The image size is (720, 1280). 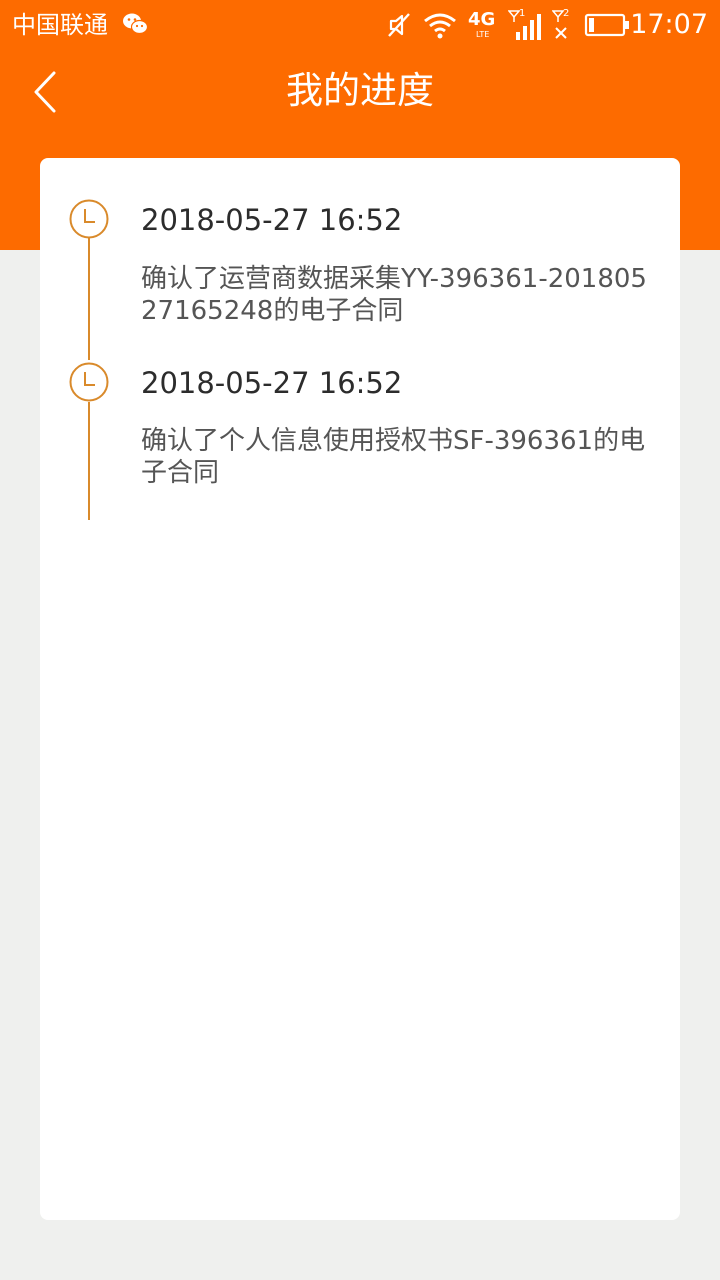 I want to click on mute-icon, so click(x=399, y=25).